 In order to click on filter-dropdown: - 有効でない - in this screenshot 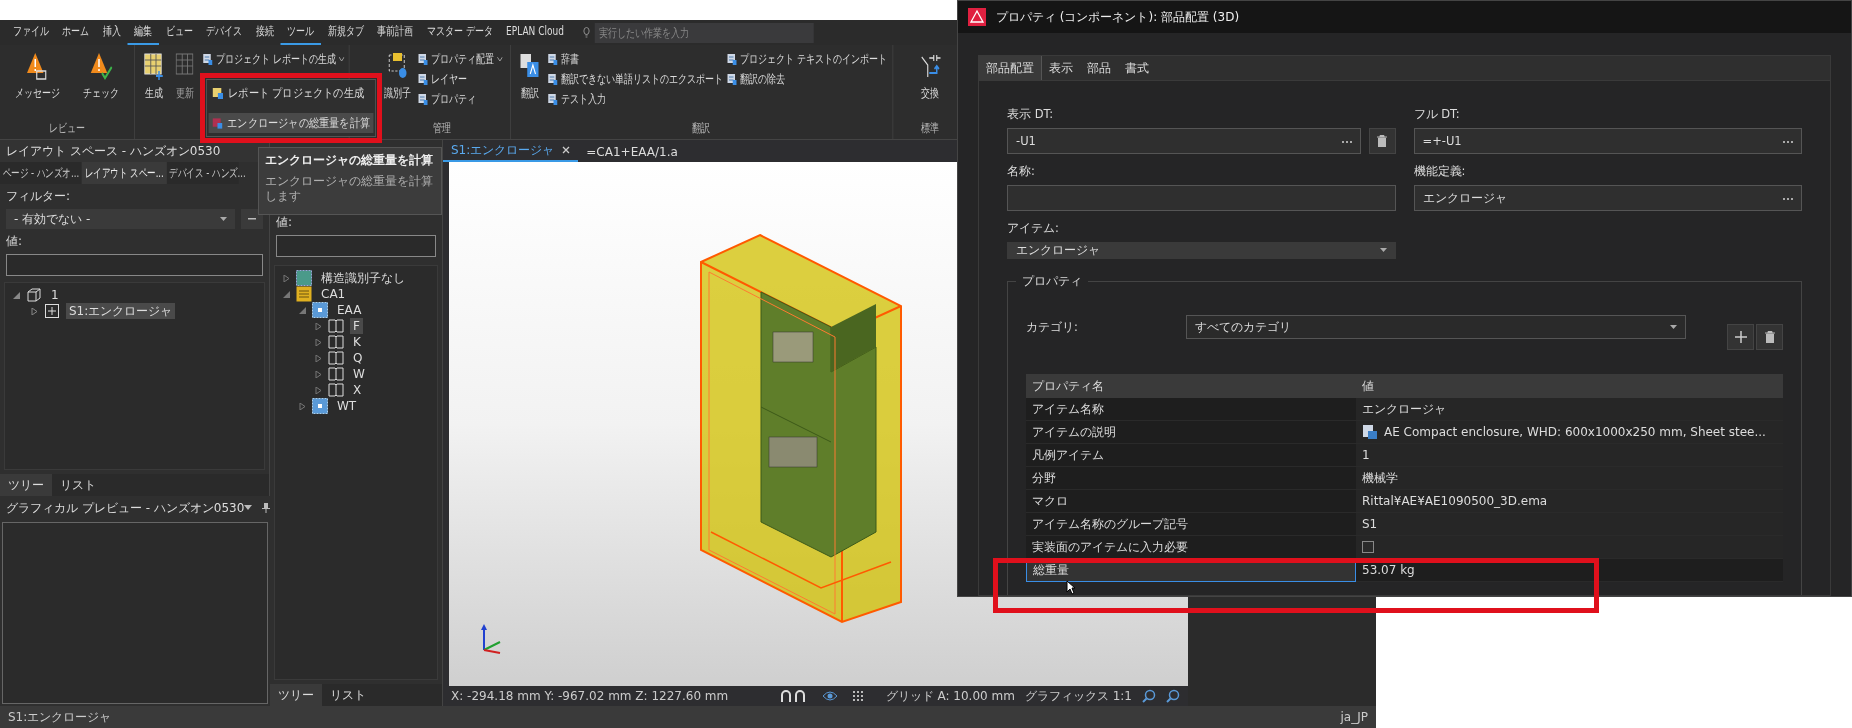, I will do `click(120, 219)`.